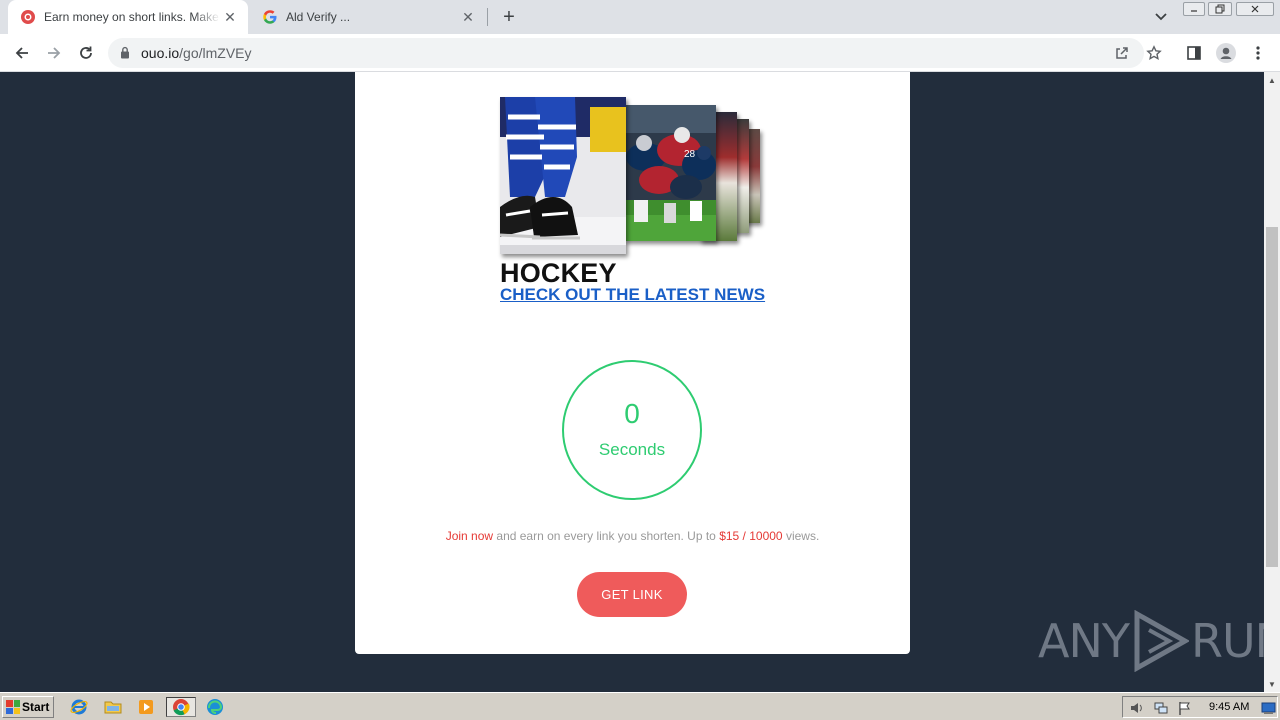 The image size is (1280, 720). I want to click on anyrun-watermark: ANY RUN, so click(1151, 641).